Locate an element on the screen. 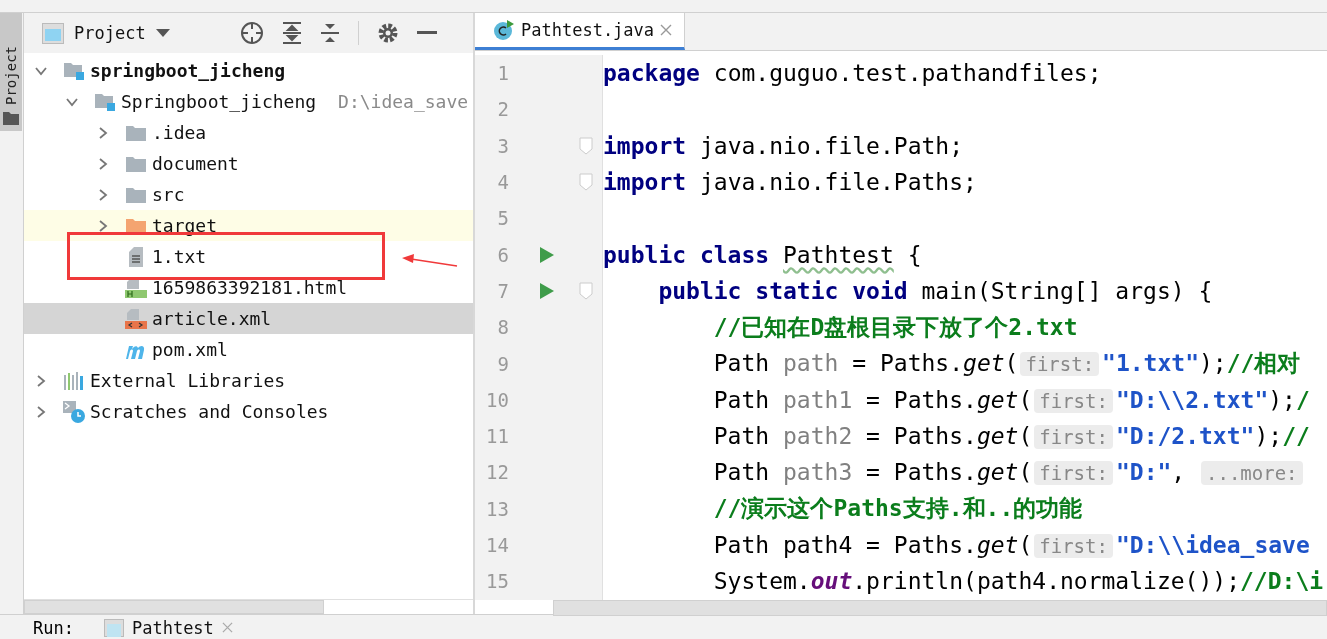 The image size is (1327, 639). tree-row: 1659863392181.html is located at coordinates (248, 287).